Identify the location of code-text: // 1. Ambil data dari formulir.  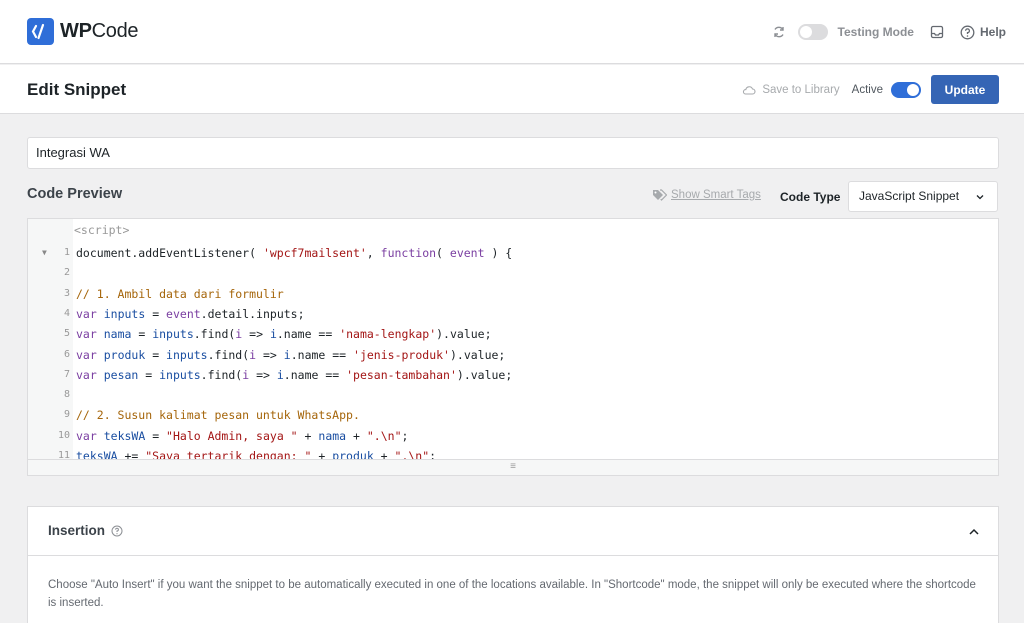
(180, 294).